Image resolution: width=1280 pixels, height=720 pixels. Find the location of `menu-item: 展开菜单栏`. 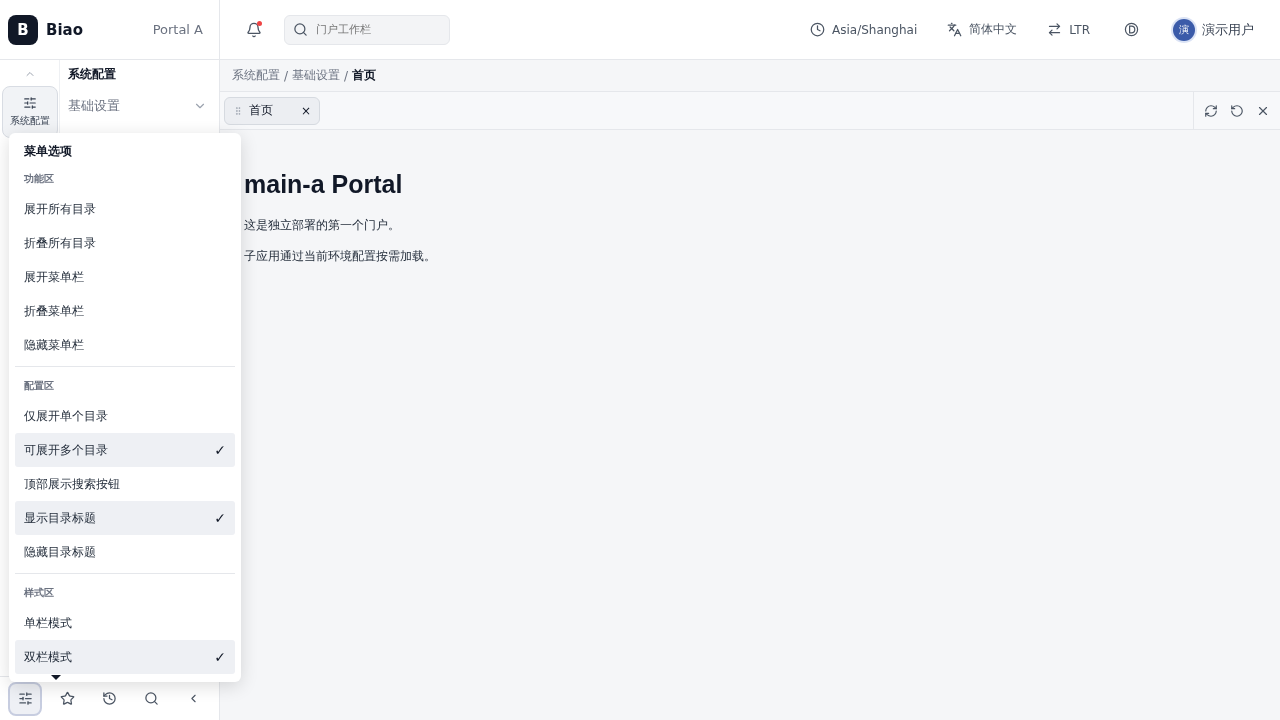

menu-item: 展开菜单栏 is located at coordinates (125, 277).